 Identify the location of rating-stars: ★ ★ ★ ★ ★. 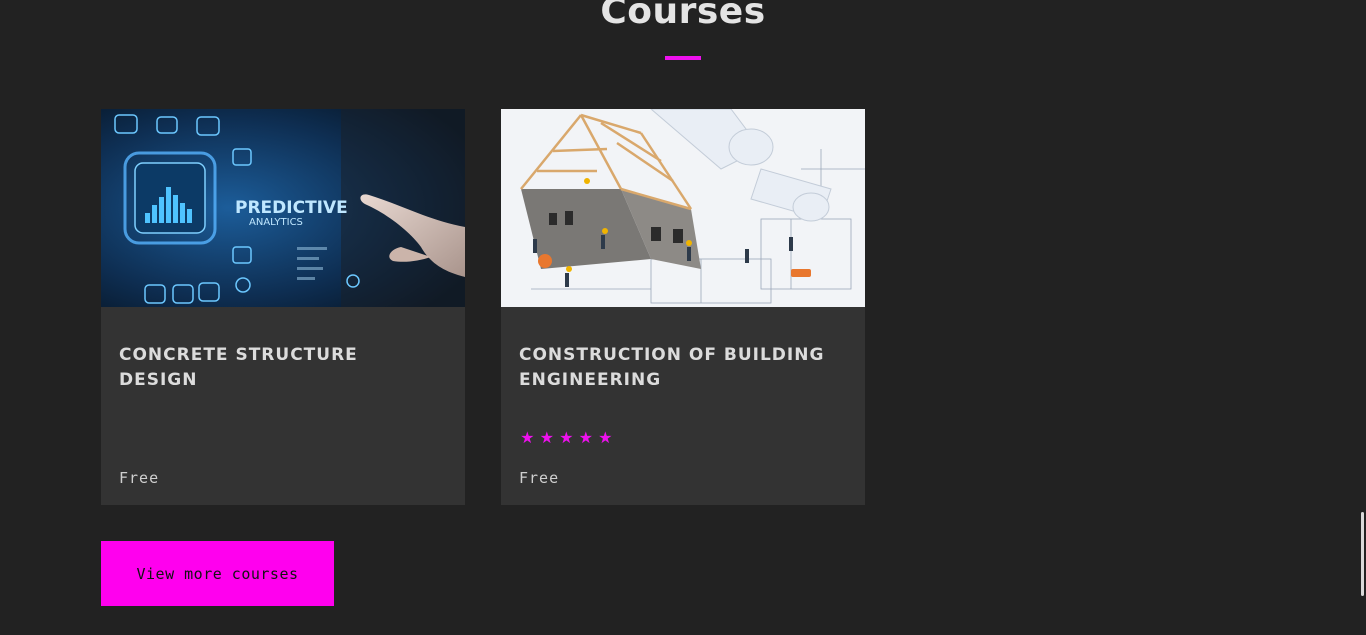
(566, 439).